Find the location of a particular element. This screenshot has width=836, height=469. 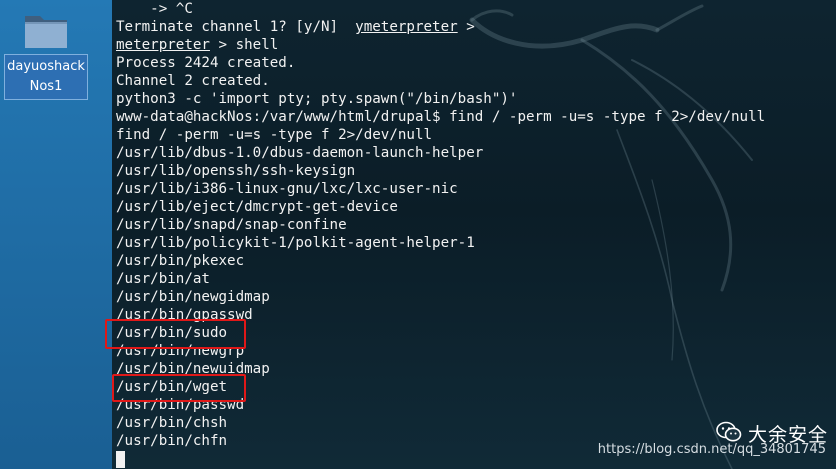

desktop-icon-label-line2: Nos1 is located at coordinates (46, 86).